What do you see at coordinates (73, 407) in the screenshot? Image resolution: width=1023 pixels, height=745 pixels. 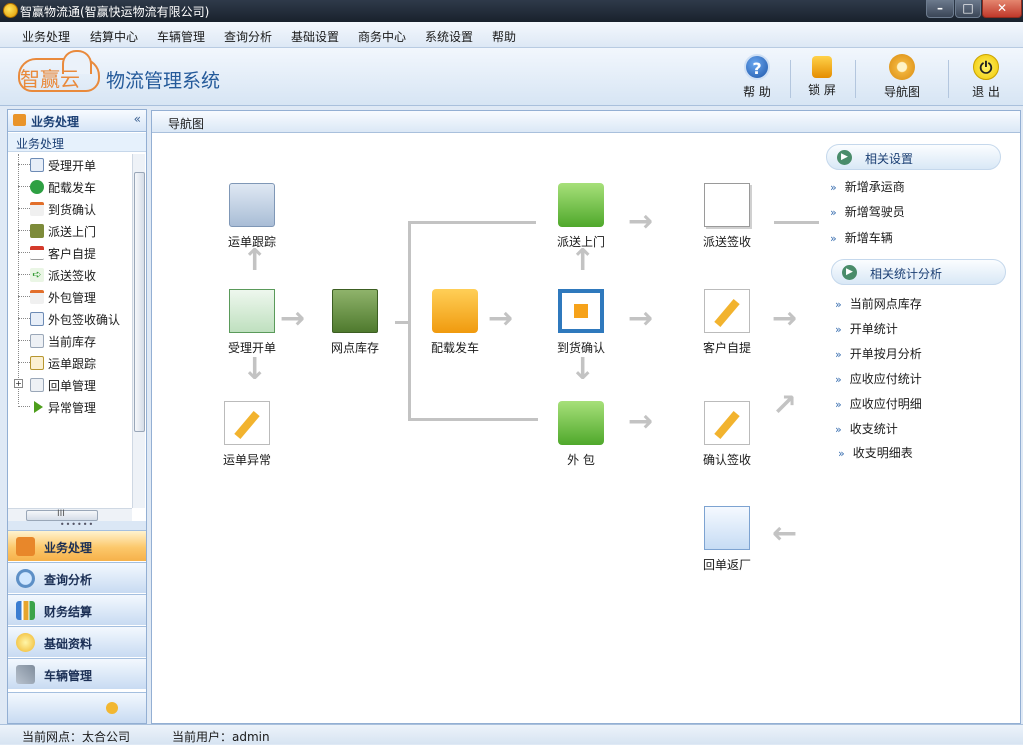 I see `tree-item-exception-management: 异常管理` at bounding box center [73, 407].